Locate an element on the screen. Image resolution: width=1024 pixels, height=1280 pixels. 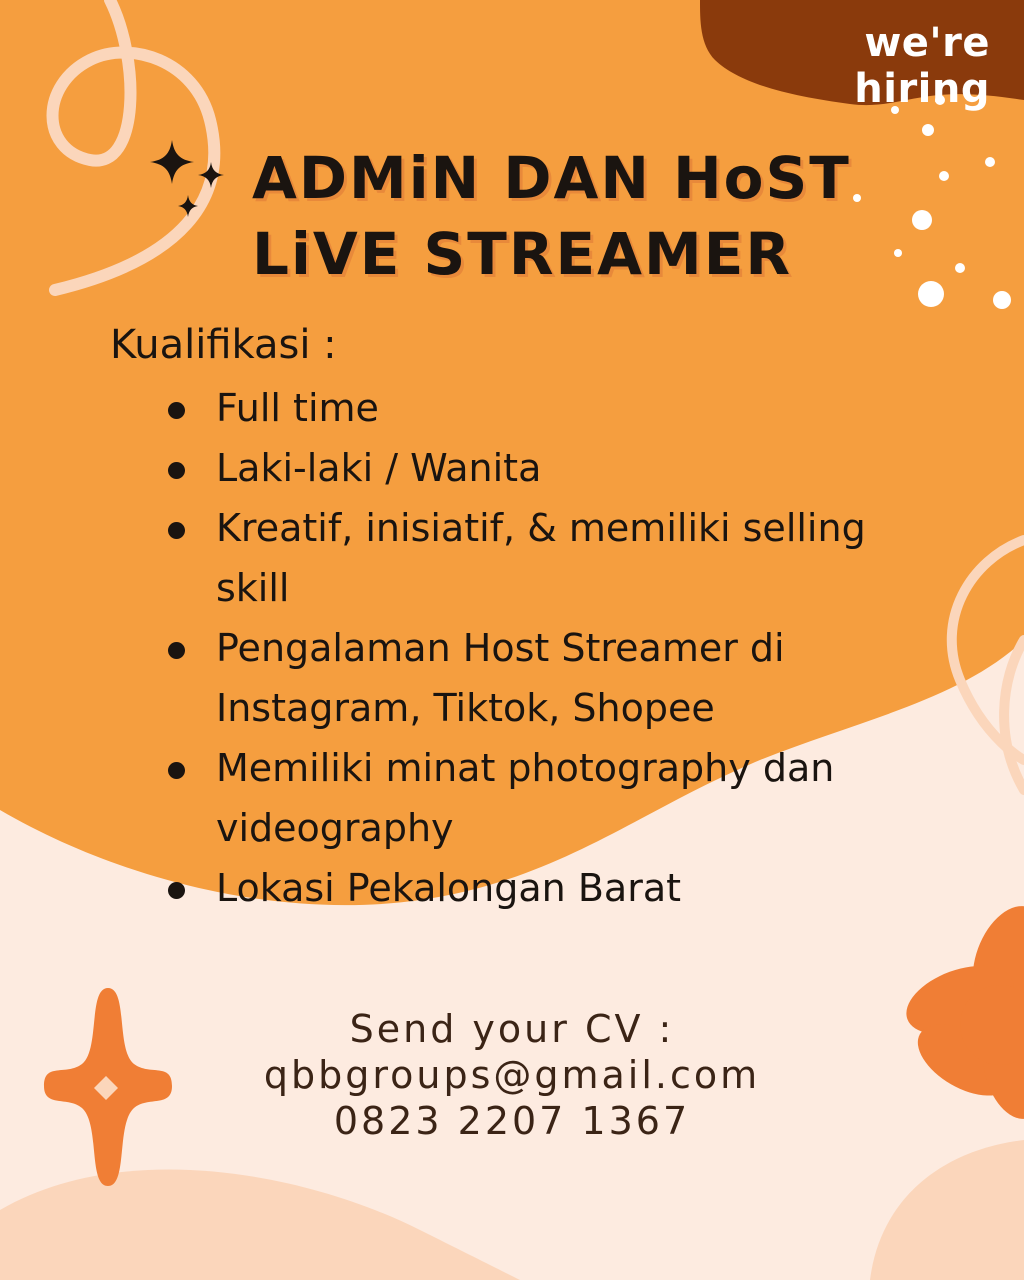
job-title-line-2: LiVE STREAMER is located at coordinates (522, 254).